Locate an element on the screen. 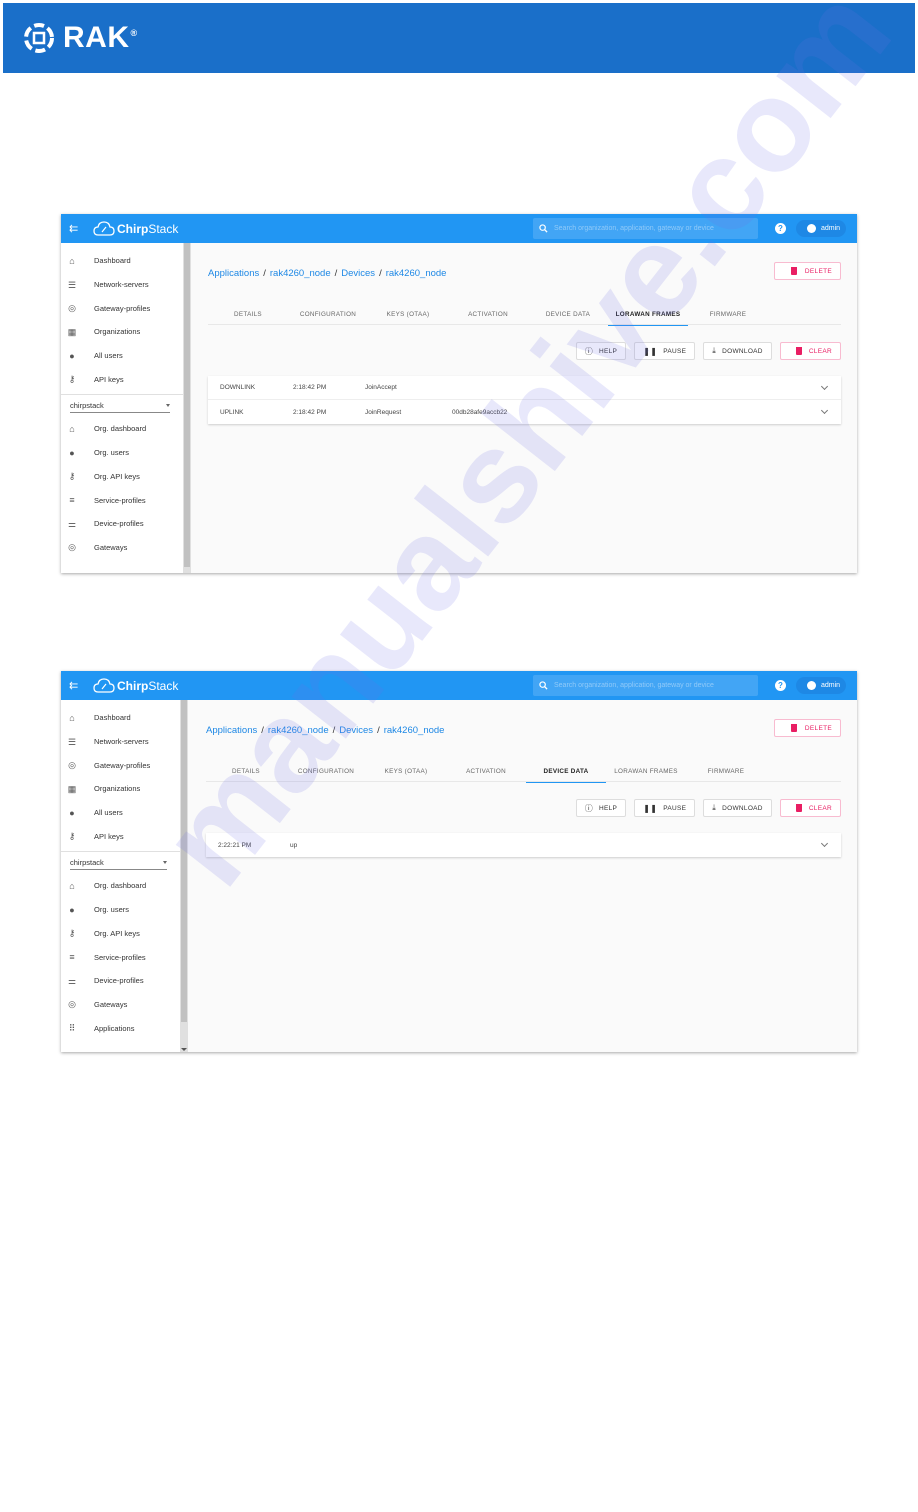 The image size is (918, 1512). home-icon: ⌂ is located at coordinates (72, 260).